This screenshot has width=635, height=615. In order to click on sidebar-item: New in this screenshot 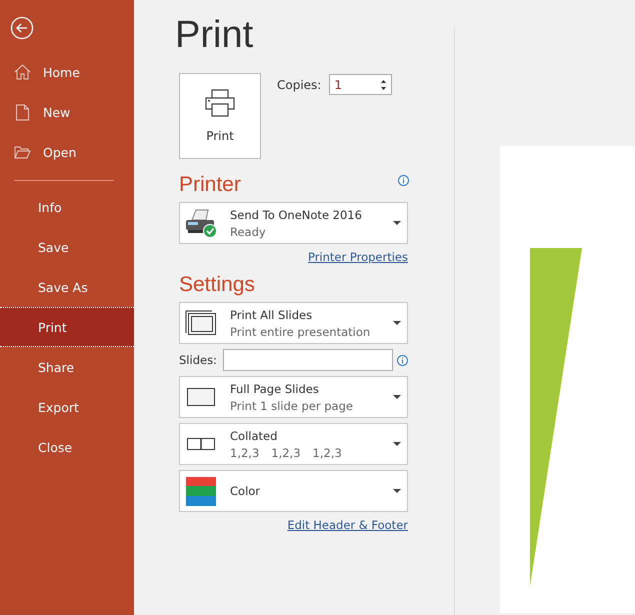, I will do `click(67, 112)`.